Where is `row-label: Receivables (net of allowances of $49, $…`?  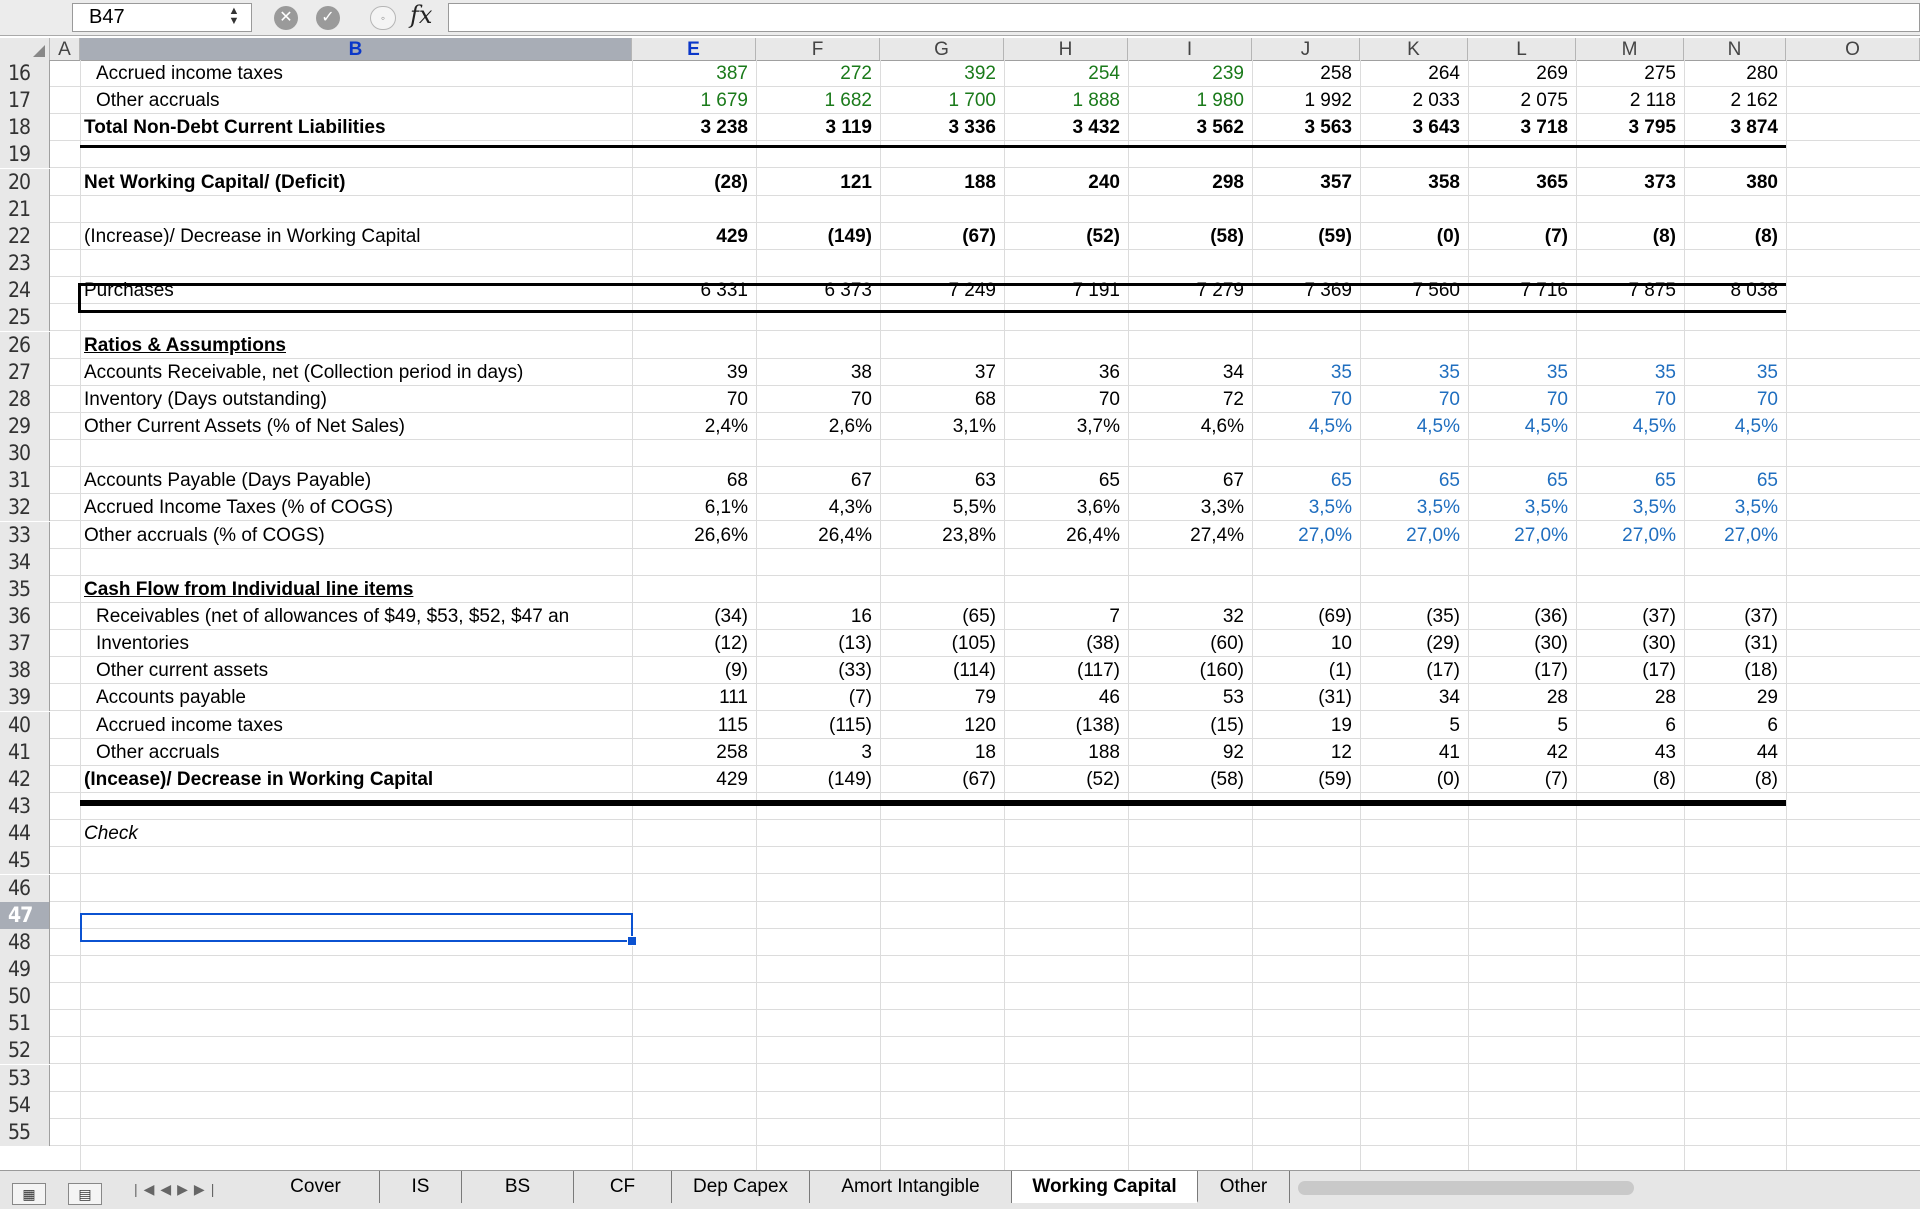
row-label: Receivables (net of allowances of $49, $… is located at coordinates (368, 616).